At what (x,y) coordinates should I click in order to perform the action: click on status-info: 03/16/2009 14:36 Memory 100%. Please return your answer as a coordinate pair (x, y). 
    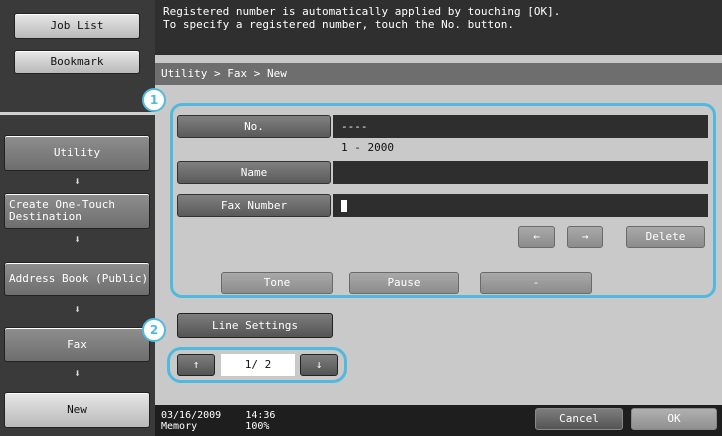
    Looking at the image, I should click on (218, 421).